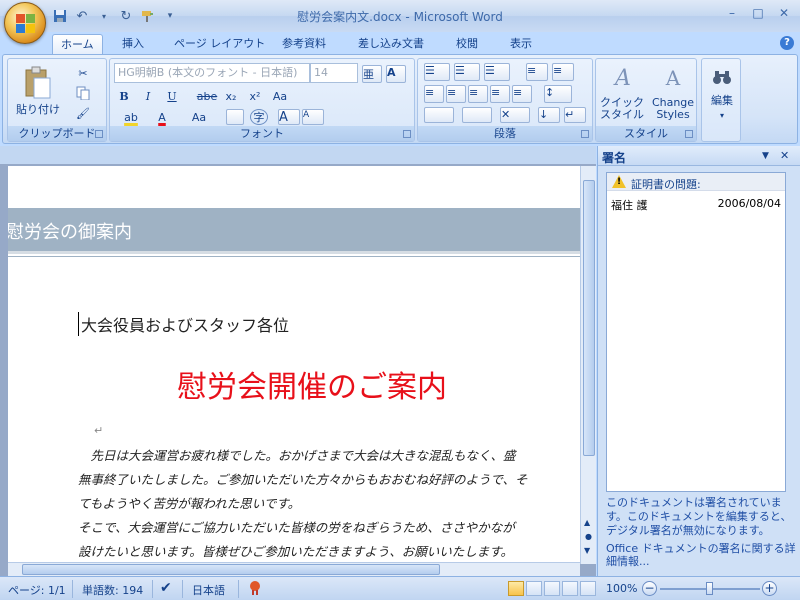 This screenshot has width=800, height=600. I want to click on paste-icon, so click(38, 83).